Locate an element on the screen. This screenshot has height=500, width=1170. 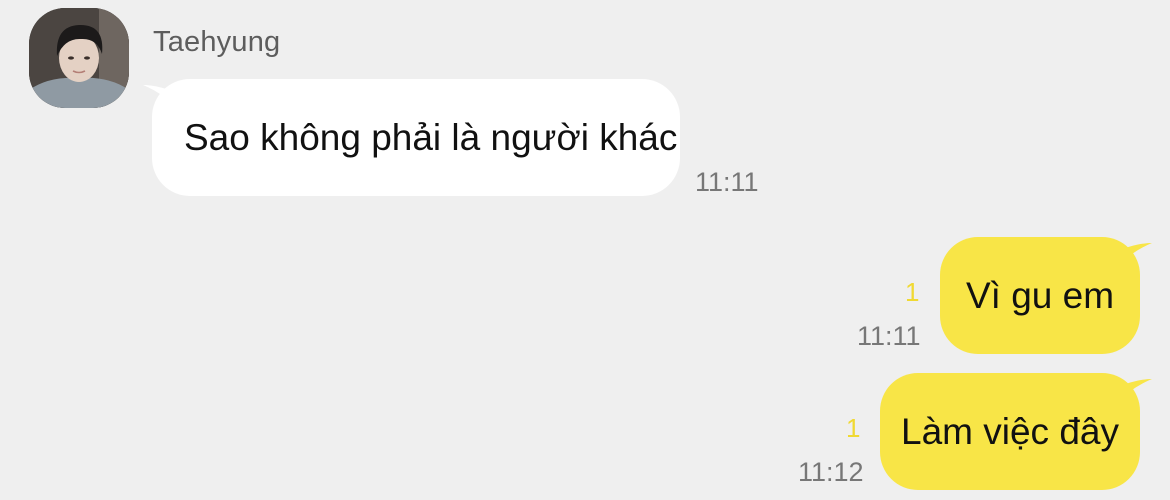
contact-avatar is located at coordinates (79, 58).